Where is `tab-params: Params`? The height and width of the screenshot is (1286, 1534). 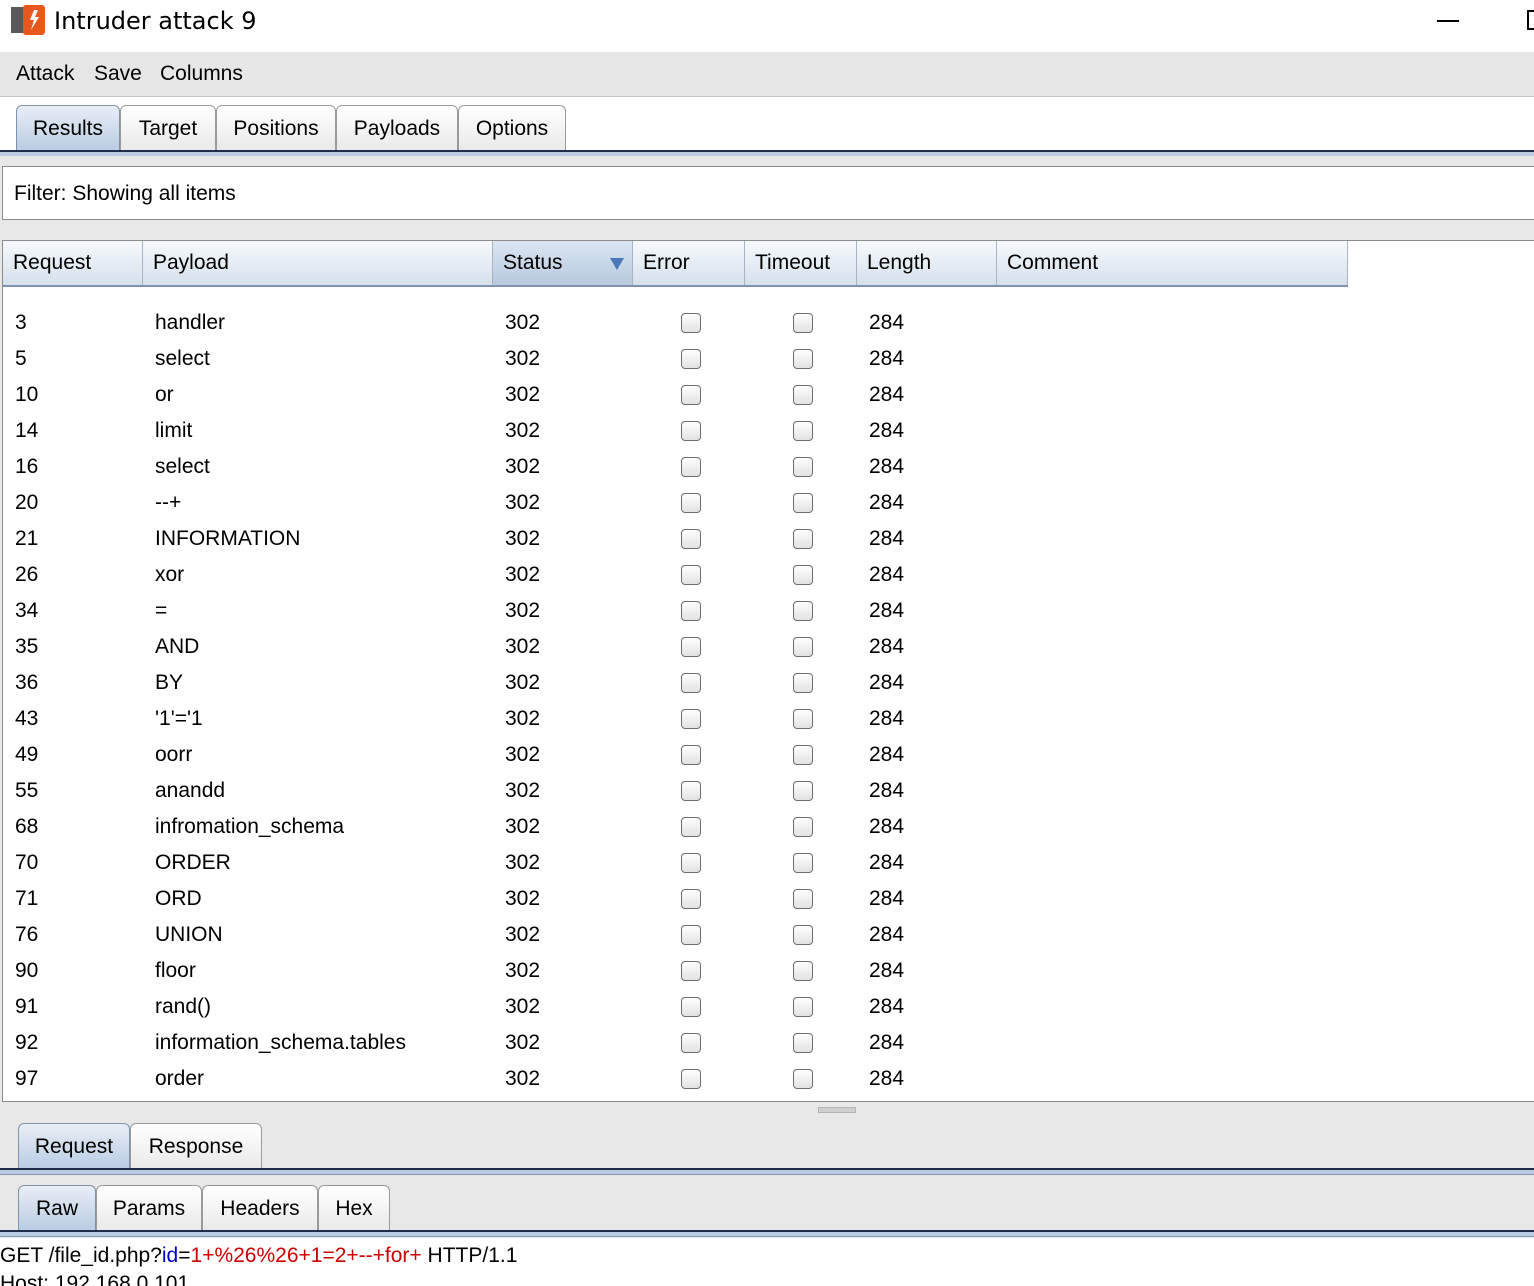 tab-params: Params is located at coordinates (149, 1208).